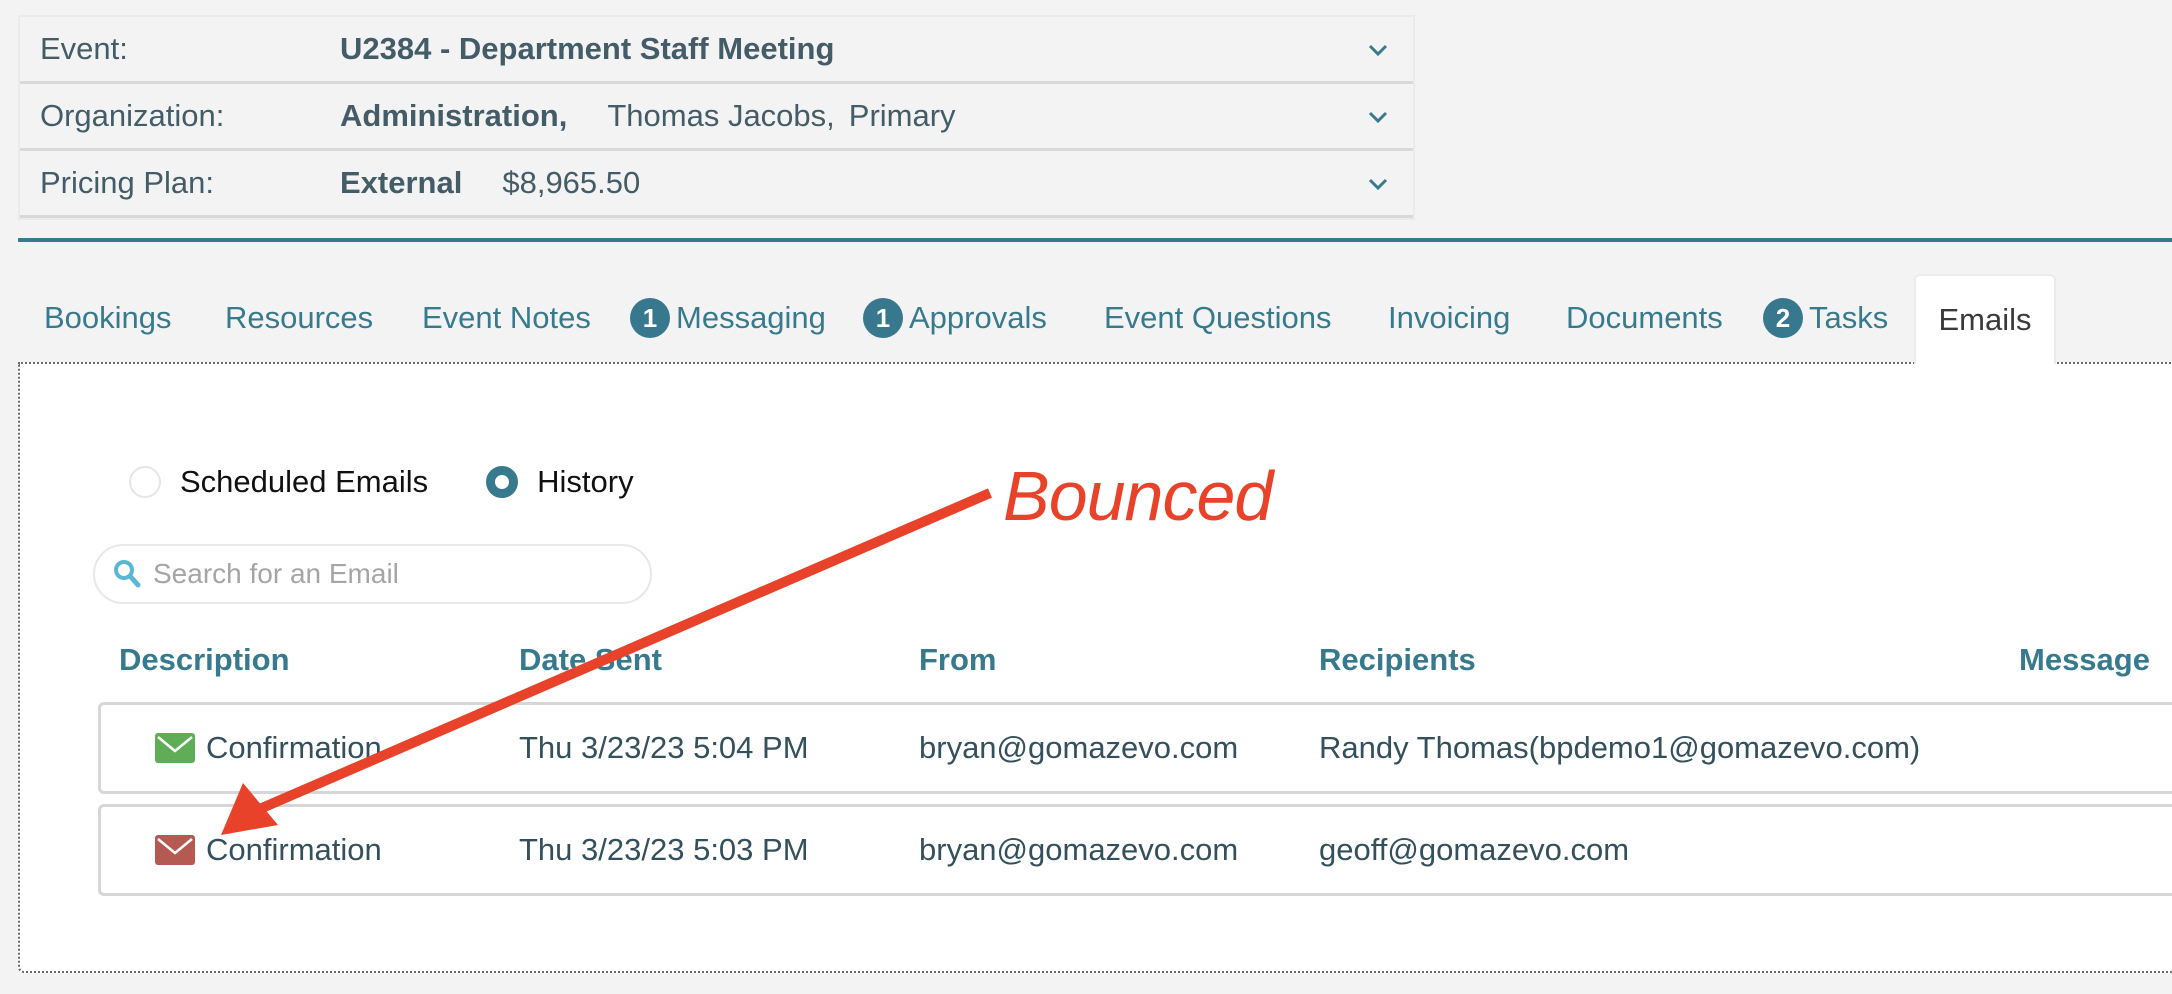  What do you see at coordinates (145, 482) in the screenshot?
I see `radio-unchecked-icon` at bounding box center [145, 482].